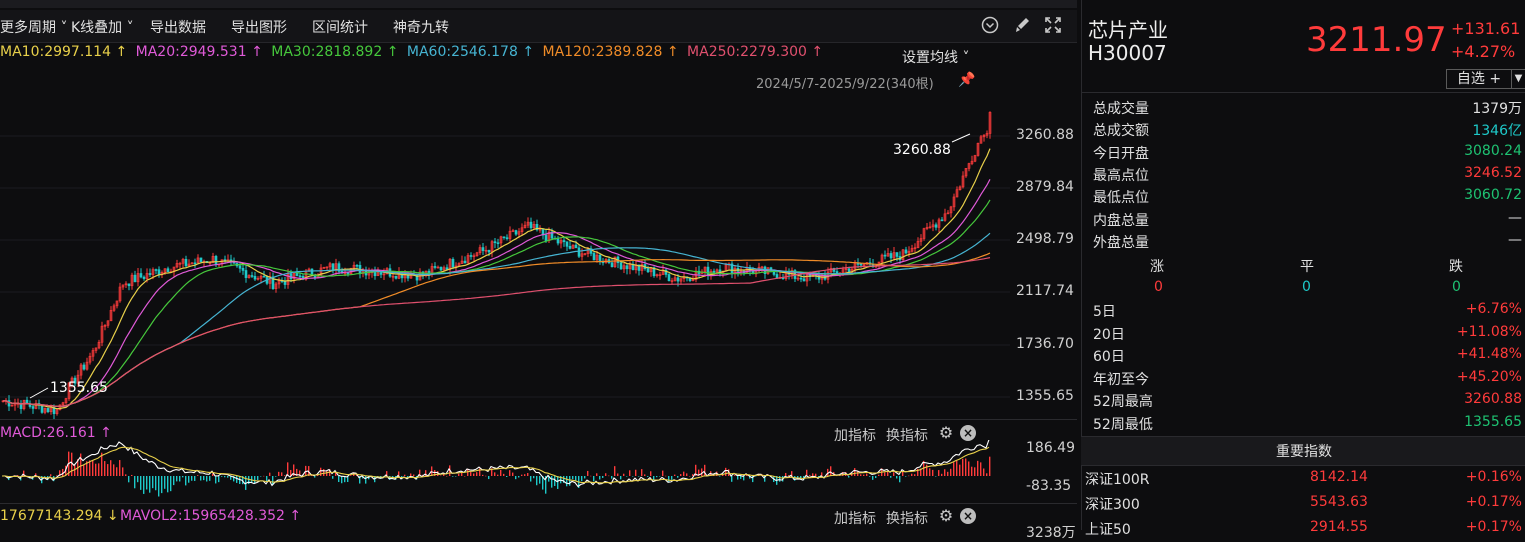 This screenshot has height=542, width=1525. I want to click on range-stats-button: 区间统计, so click(340, 27).